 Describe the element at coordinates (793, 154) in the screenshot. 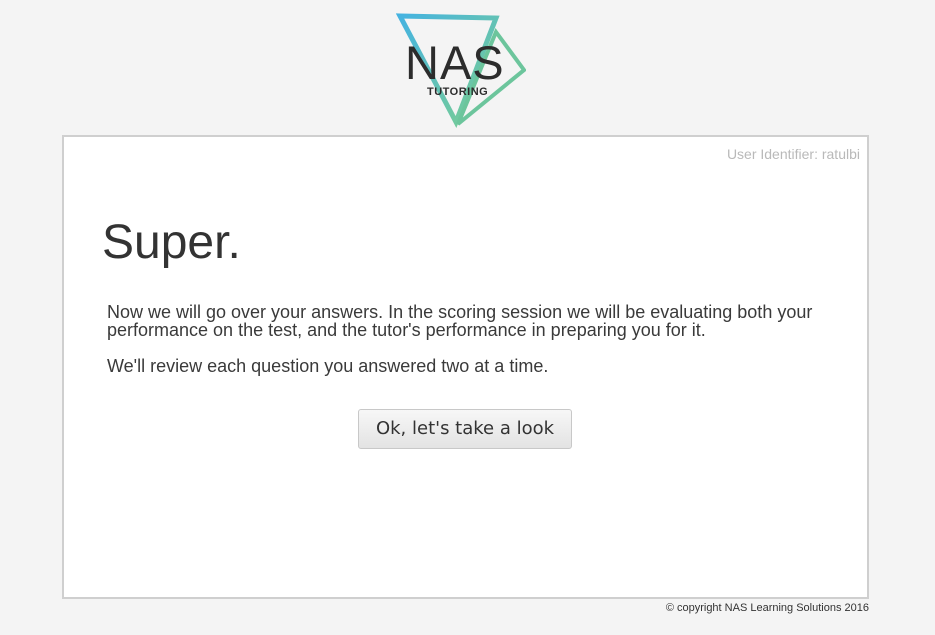

I see `user-identifier: User Identifier: ratulbi` at that location.